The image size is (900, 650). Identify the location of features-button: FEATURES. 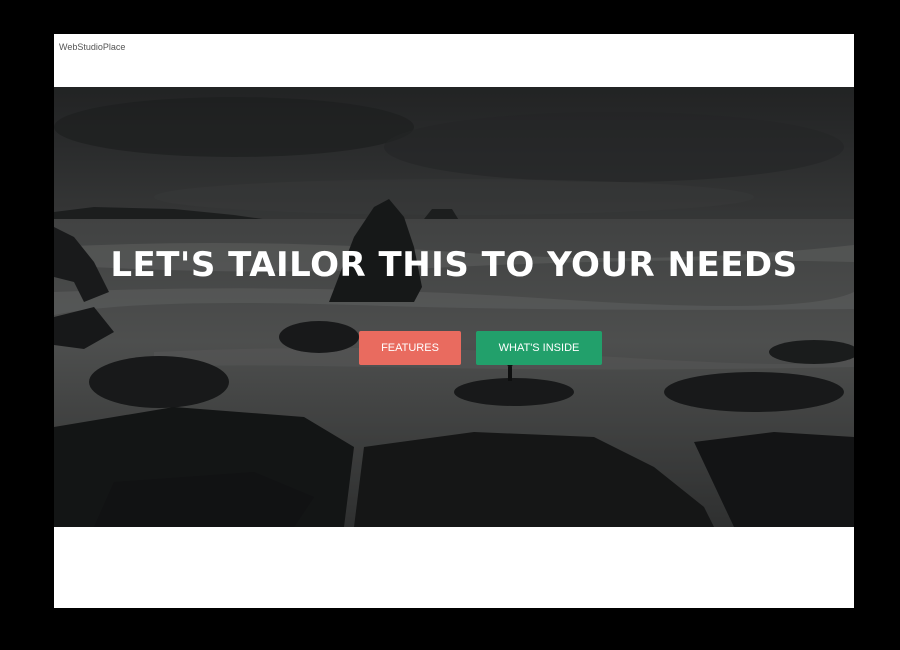
(410, 348).